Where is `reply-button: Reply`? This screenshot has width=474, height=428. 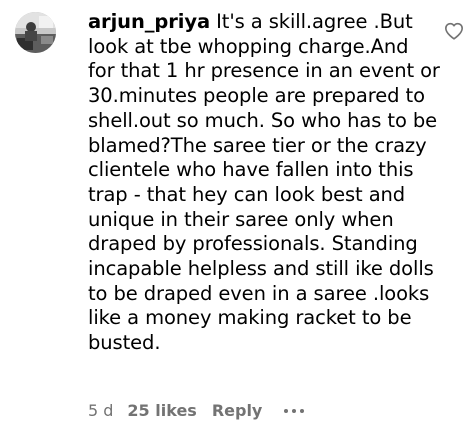
reply-button: Reply is located at coordinates (237, 410).